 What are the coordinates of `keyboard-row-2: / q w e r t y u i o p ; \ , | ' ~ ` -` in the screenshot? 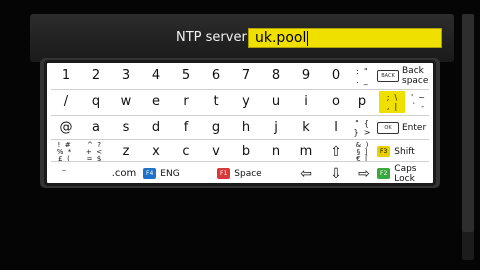 It's located at (240, 103).